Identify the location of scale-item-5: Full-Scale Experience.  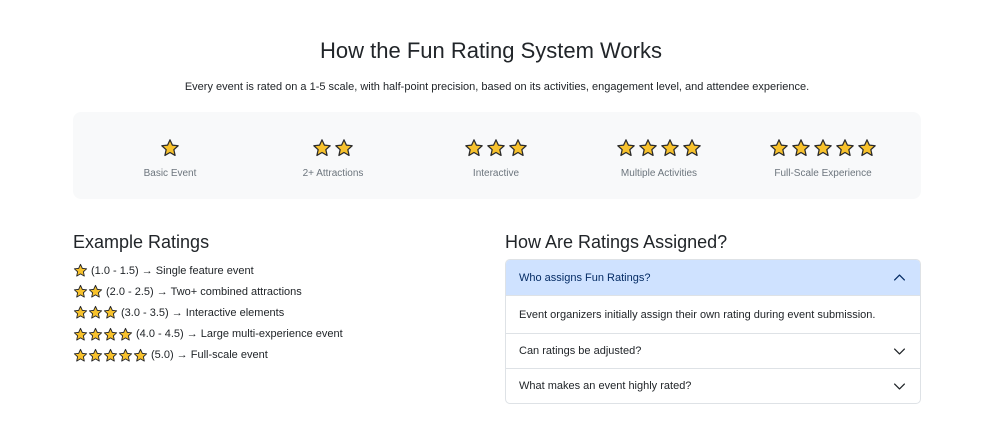
(823, 157).